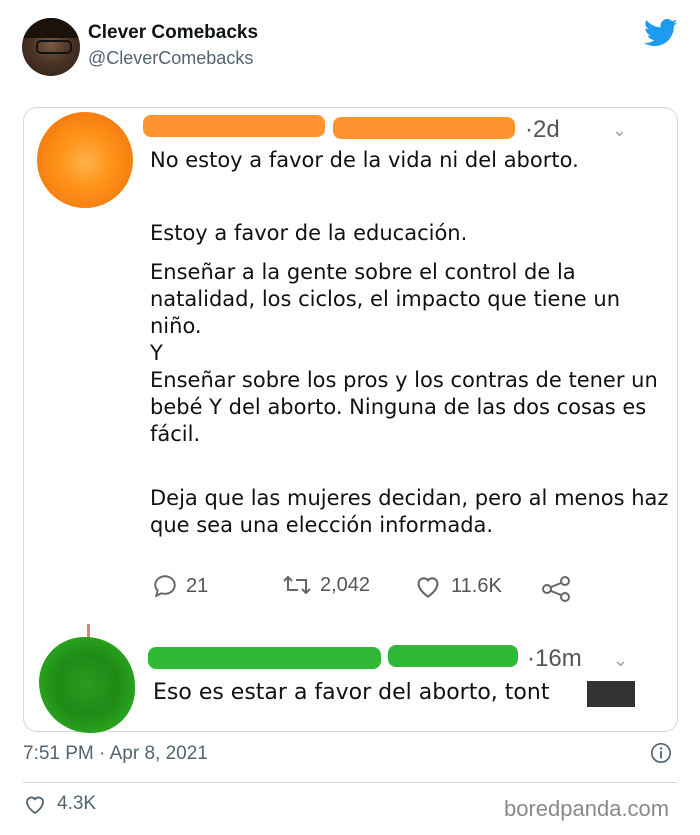 The image size is (700, 835). I want to click on comment-time: ·2d, so click(542, 129).